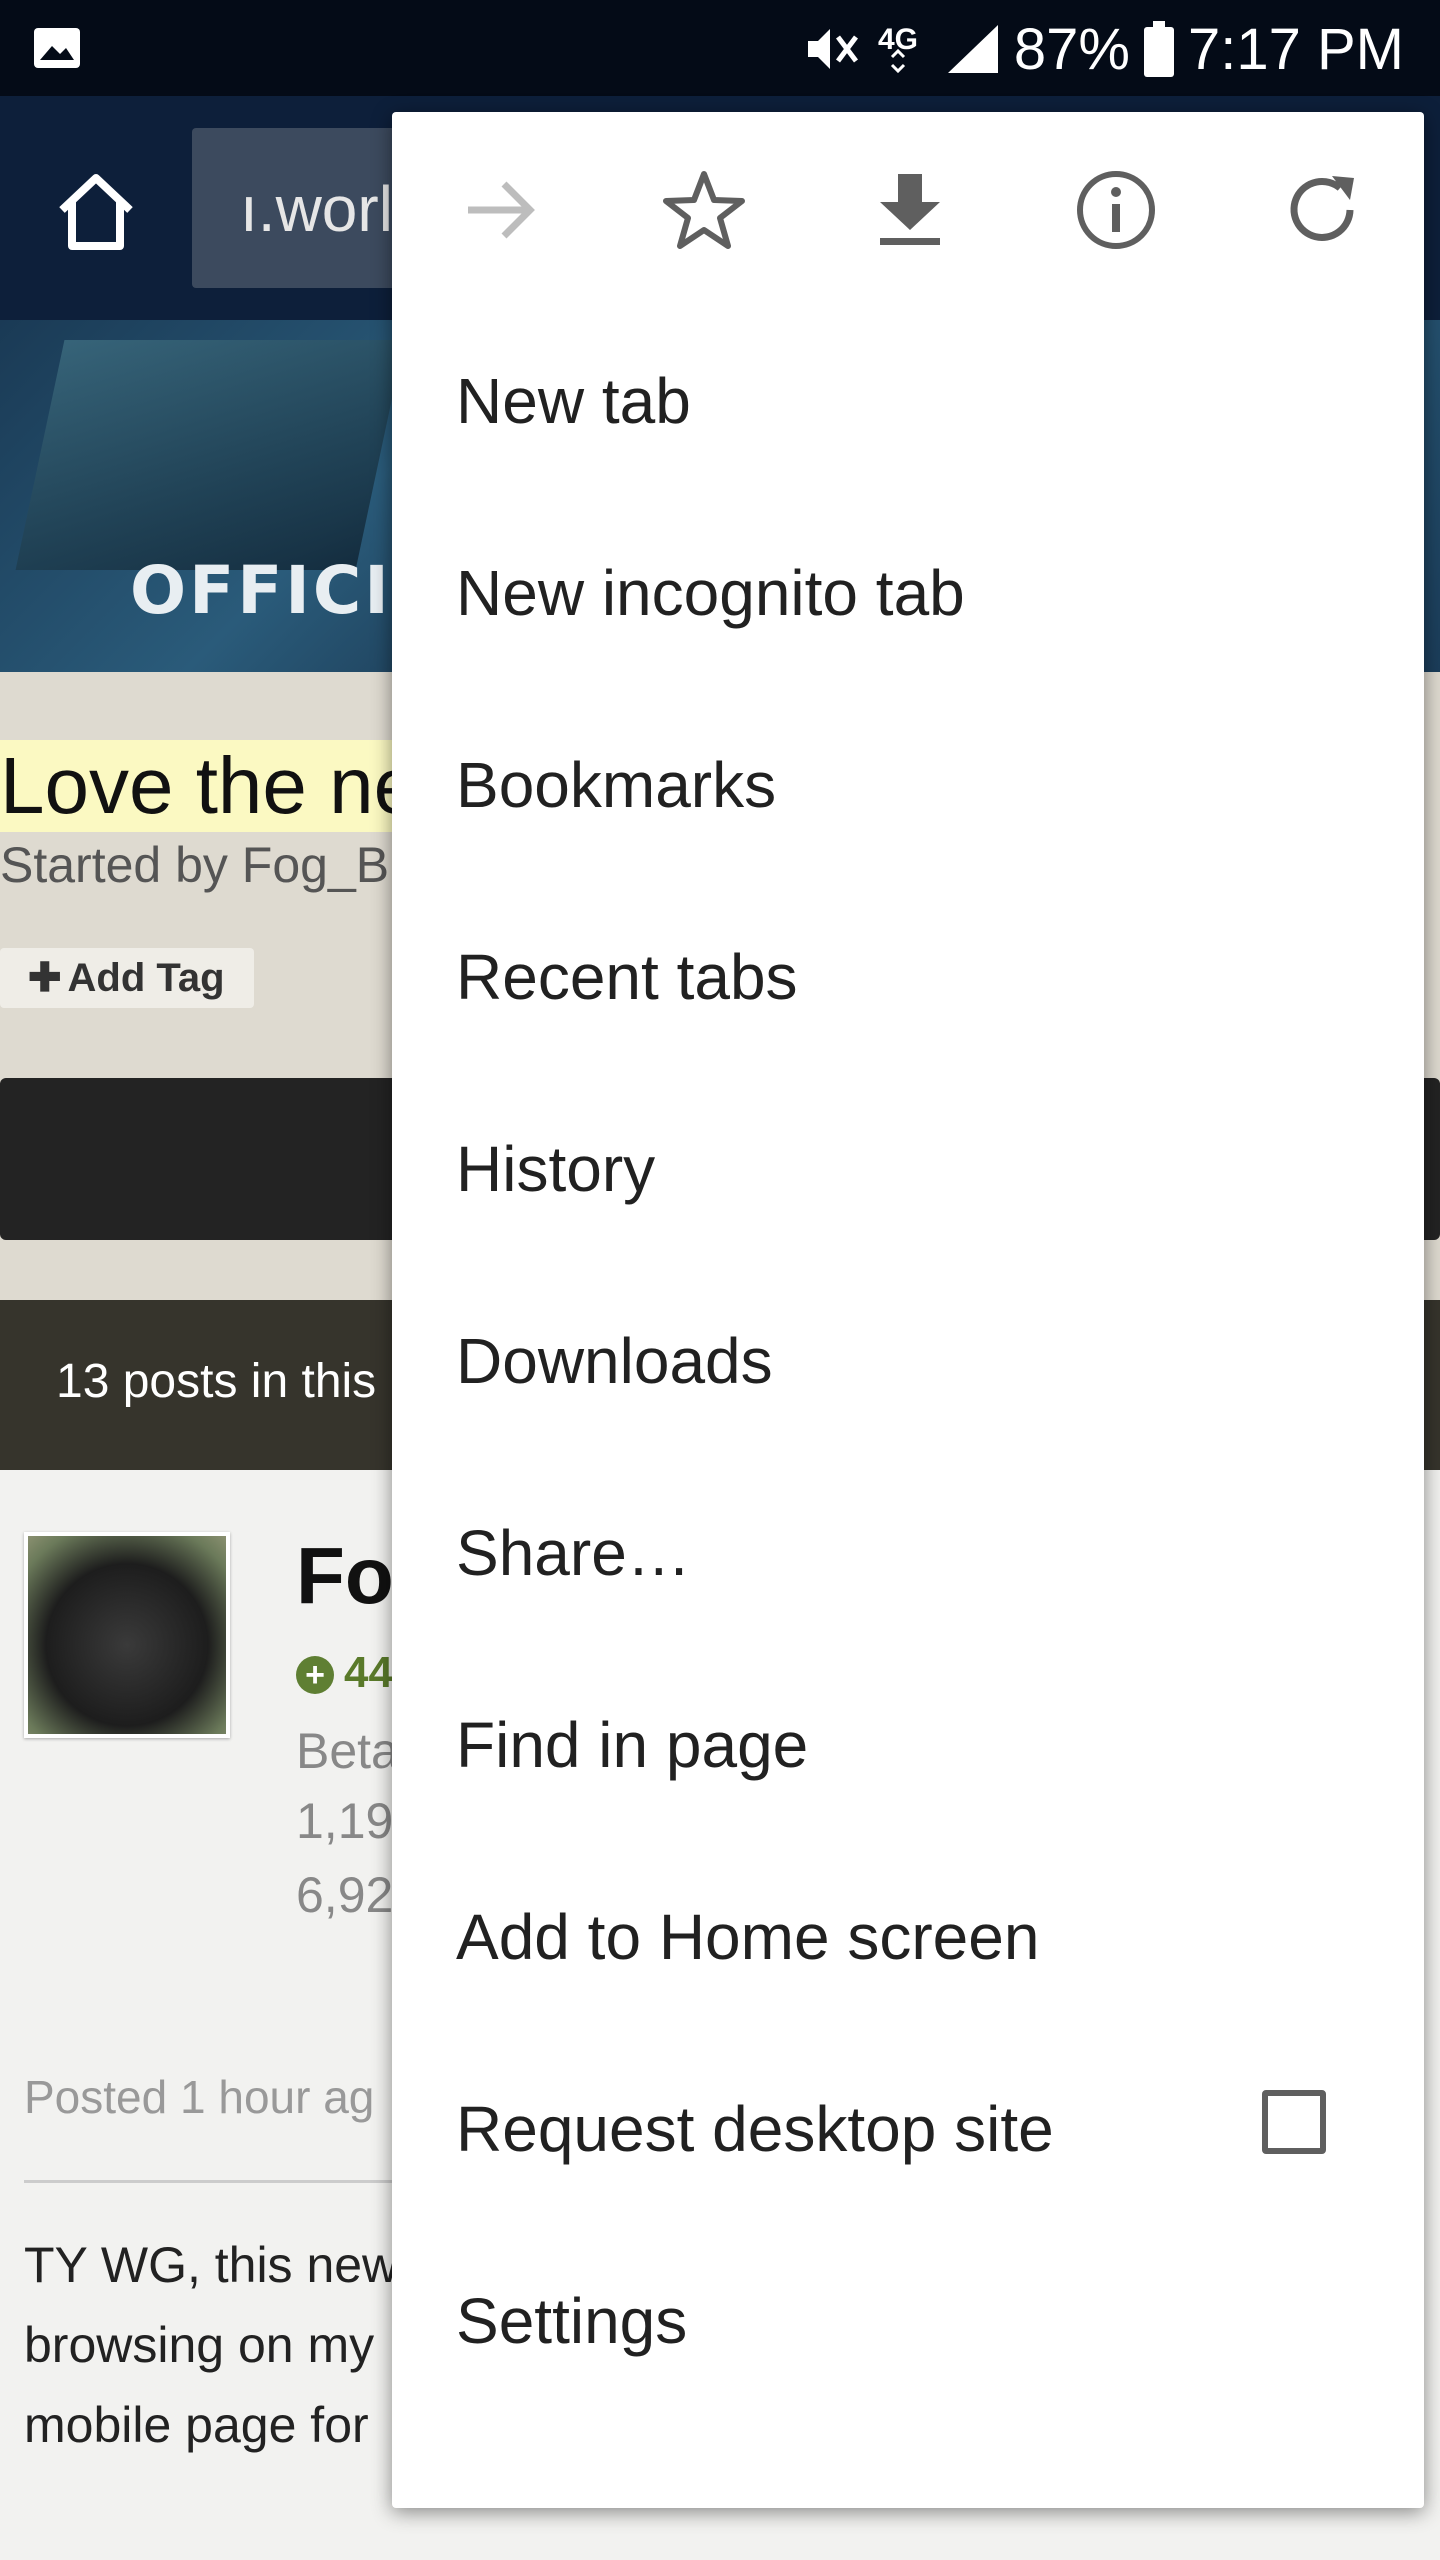 The width and height of the screenshot is (1440, 2560). What do you see at coordinates (219, 786) in the screenshot?
I see `topic-title: Love the ne` at bounding box center [219, 786].